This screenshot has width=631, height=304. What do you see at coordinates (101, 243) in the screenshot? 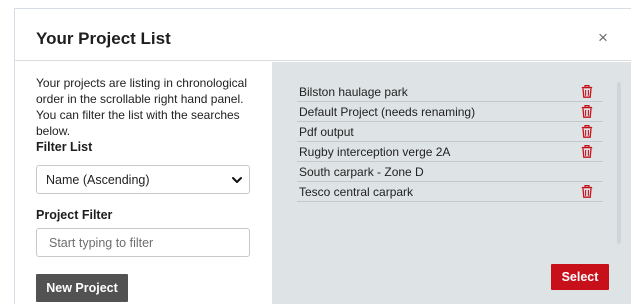
I see `project-filter-placeholder: Start typing to filter` at bounding box center [101, 243].